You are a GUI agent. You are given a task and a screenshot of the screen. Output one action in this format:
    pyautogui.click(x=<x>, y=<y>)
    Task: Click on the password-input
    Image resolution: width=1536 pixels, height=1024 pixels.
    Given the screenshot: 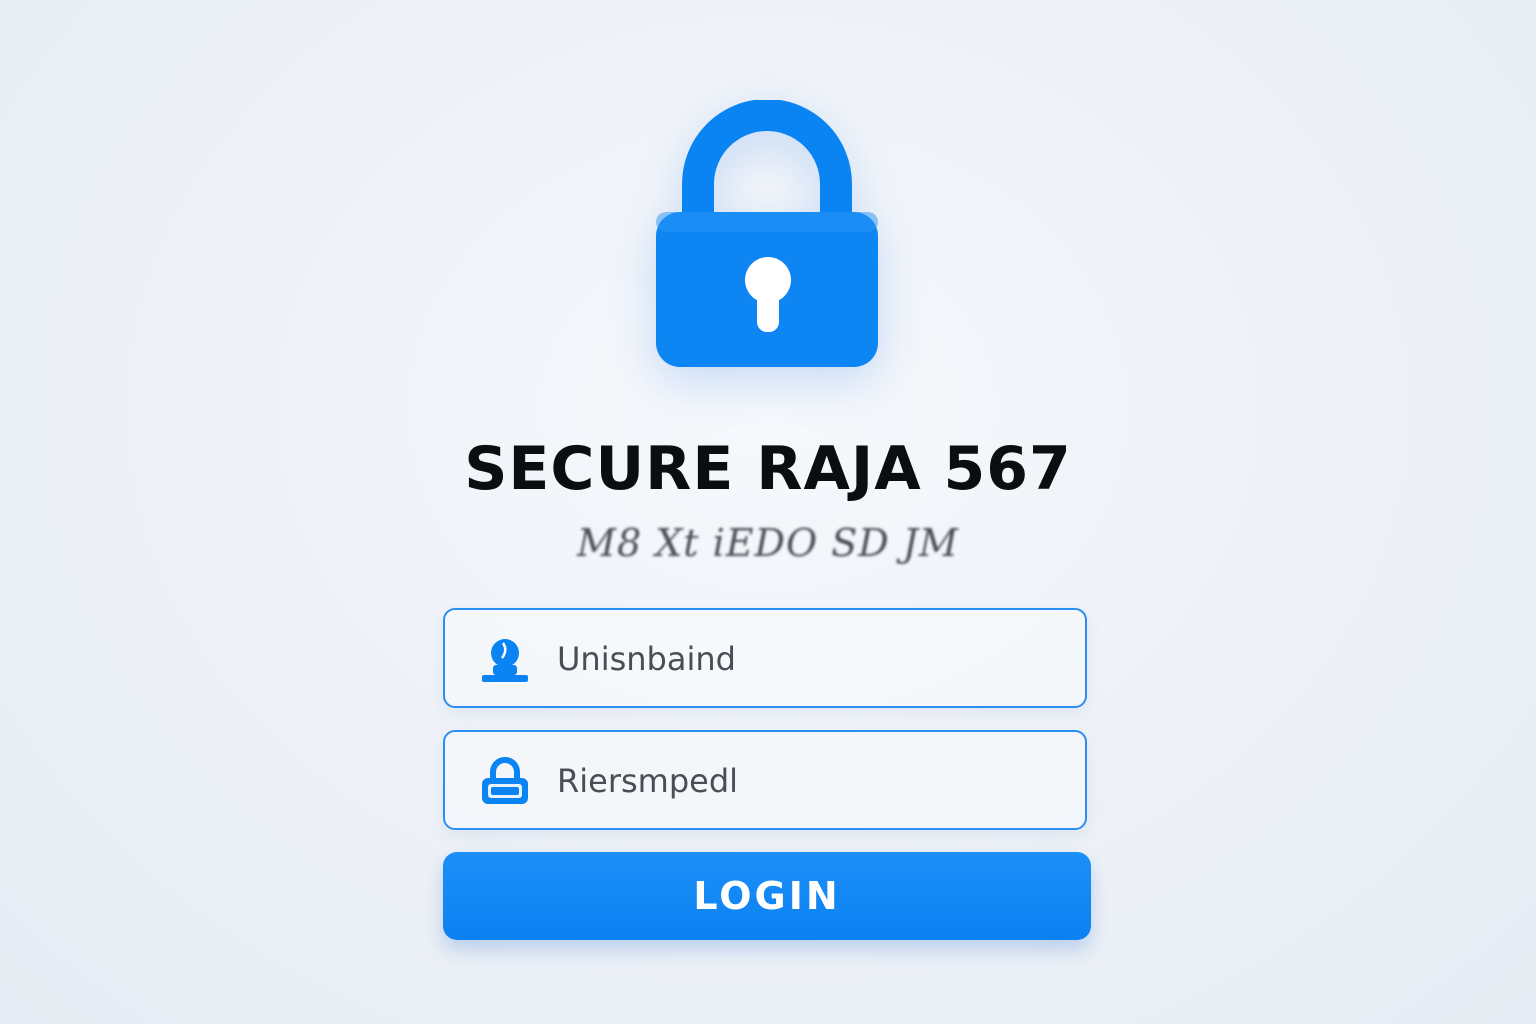 What is the action you would take?
    pyautogui.click(x=807, y=781)
    